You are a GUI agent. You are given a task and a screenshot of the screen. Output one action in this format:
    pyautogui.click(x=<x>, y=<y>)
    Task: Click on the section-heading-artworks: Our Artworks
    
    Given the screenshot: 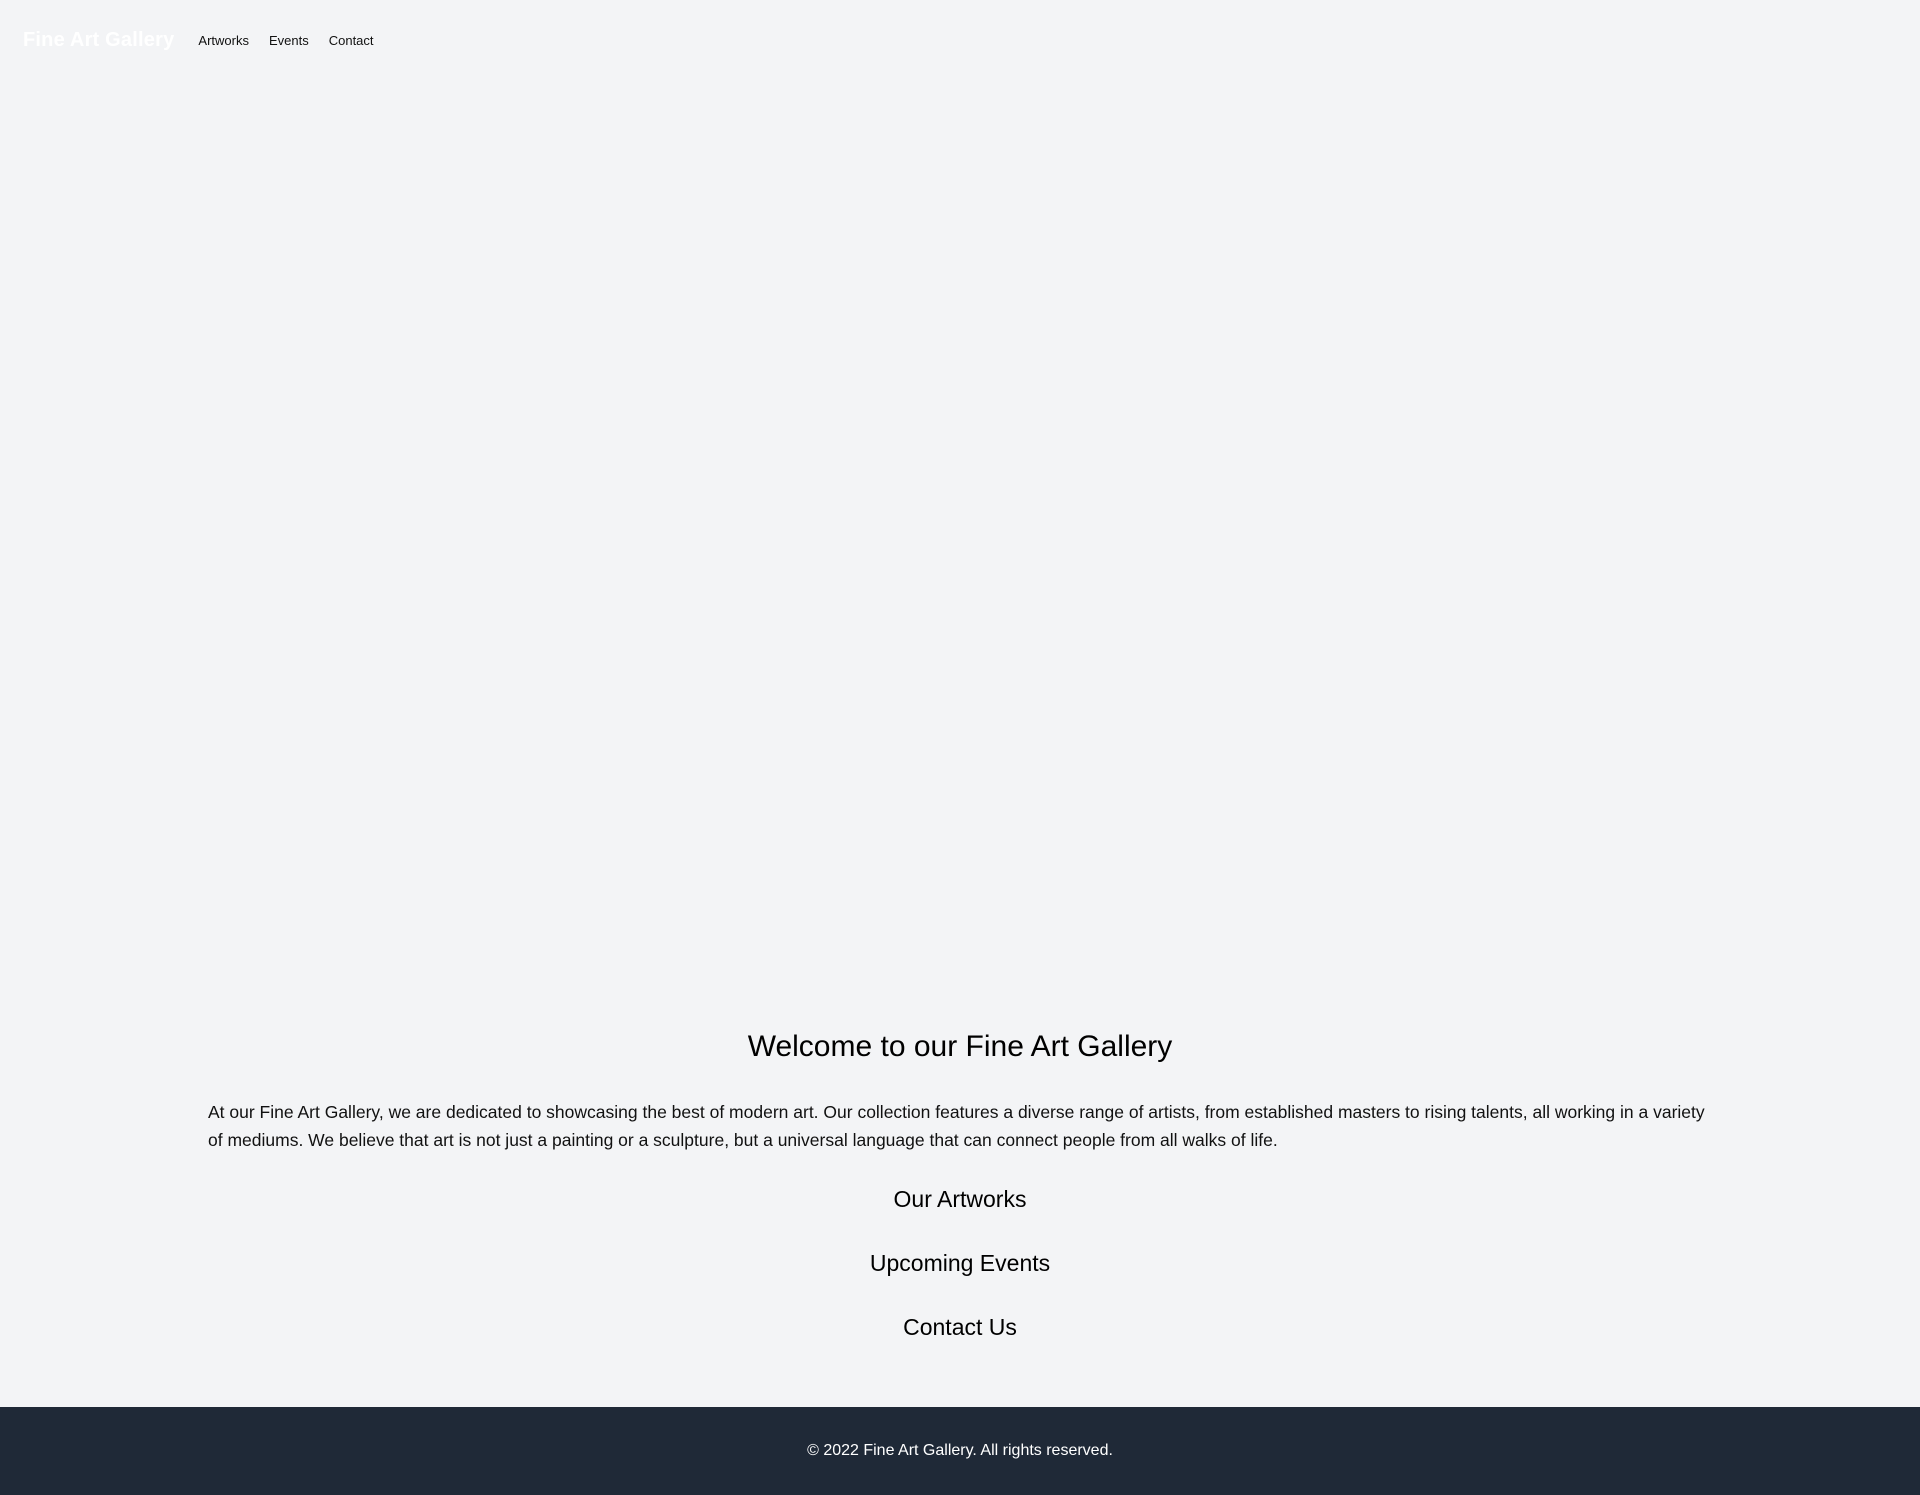 What is the action you would take?
    pyautogui.click(x=960, y=1199)
    